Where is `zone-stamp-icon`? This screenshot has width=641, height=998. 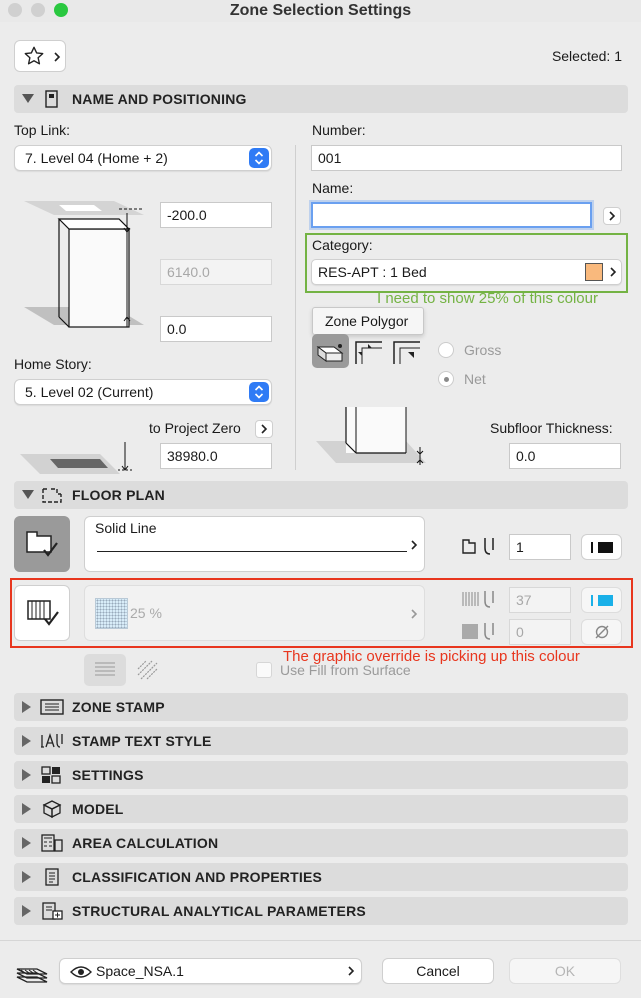 zone-stamp-icon is located at coordinates (52, 707).